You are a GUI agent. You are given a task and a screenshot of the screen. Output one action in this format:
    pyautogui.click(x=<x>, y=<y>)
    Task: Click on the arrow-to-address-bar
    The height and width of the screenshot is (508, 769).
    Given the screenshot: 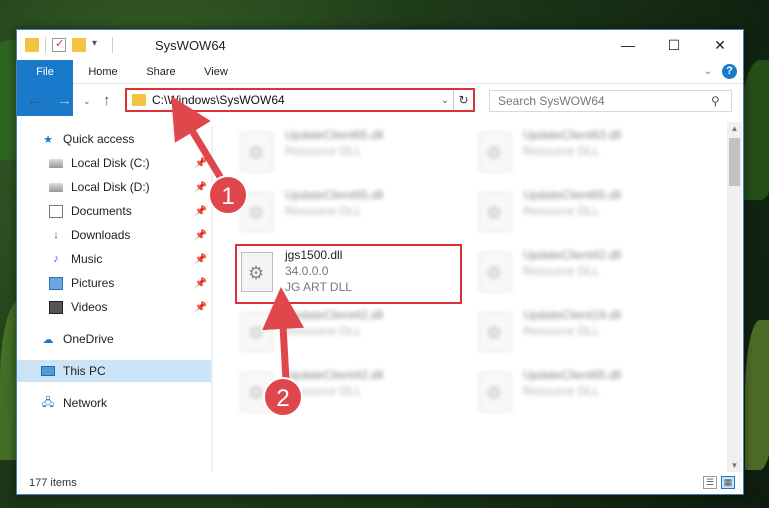 What is the action you would take?
    pyautogui.click(x=198, y=139)
    